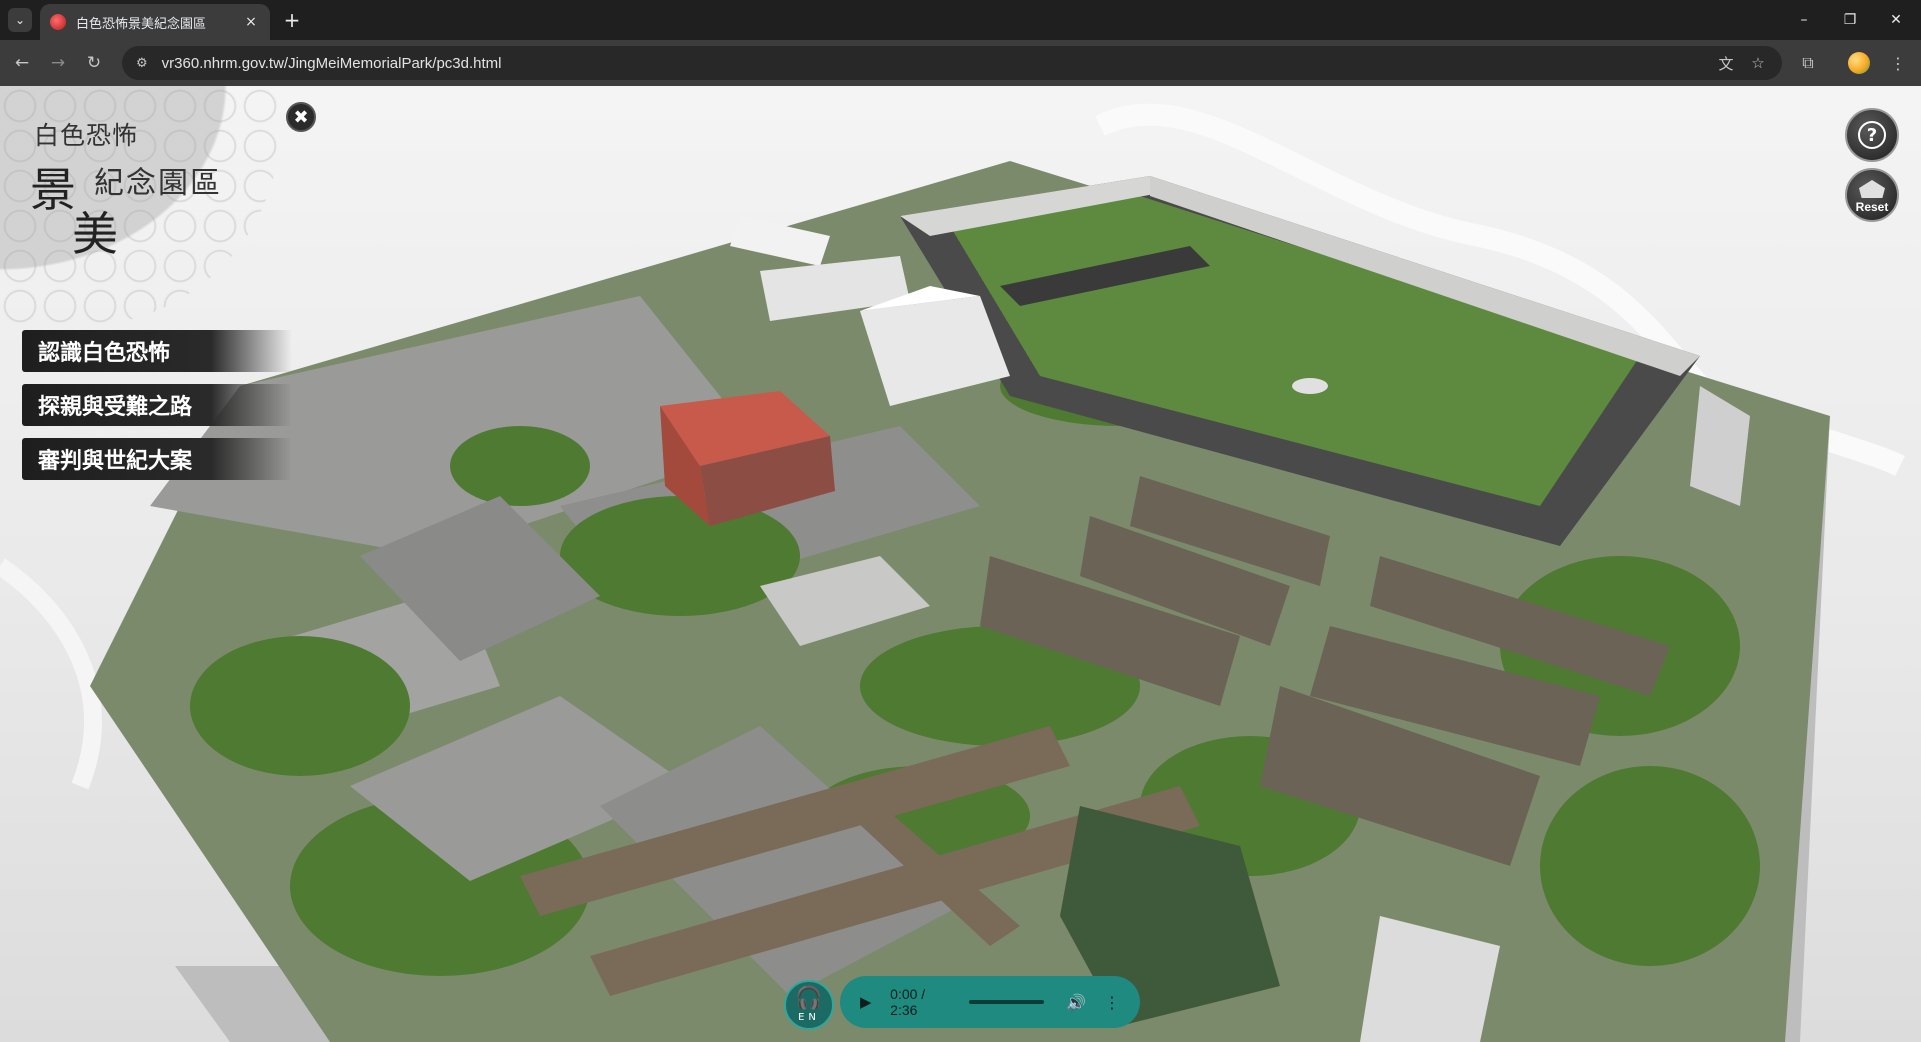 The width and height of the screenshot is (1921, 1042). Describe the element at coordinates (1808, 63) in the screenshot. I see `extensions-icon: ⧉` at that location.